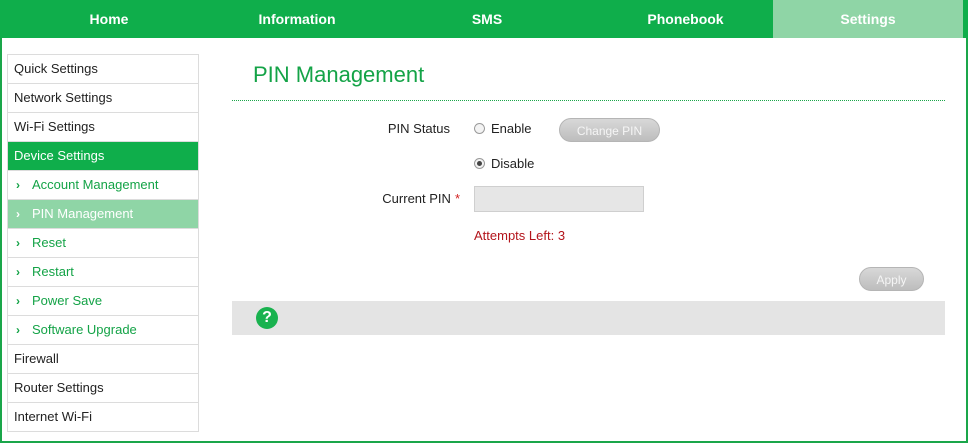 This screenshot has height=443, width=968. Describe the element at coordinates (95, 184) in the screenshot. I see `sidebar-item-label: Account Management` at that location.